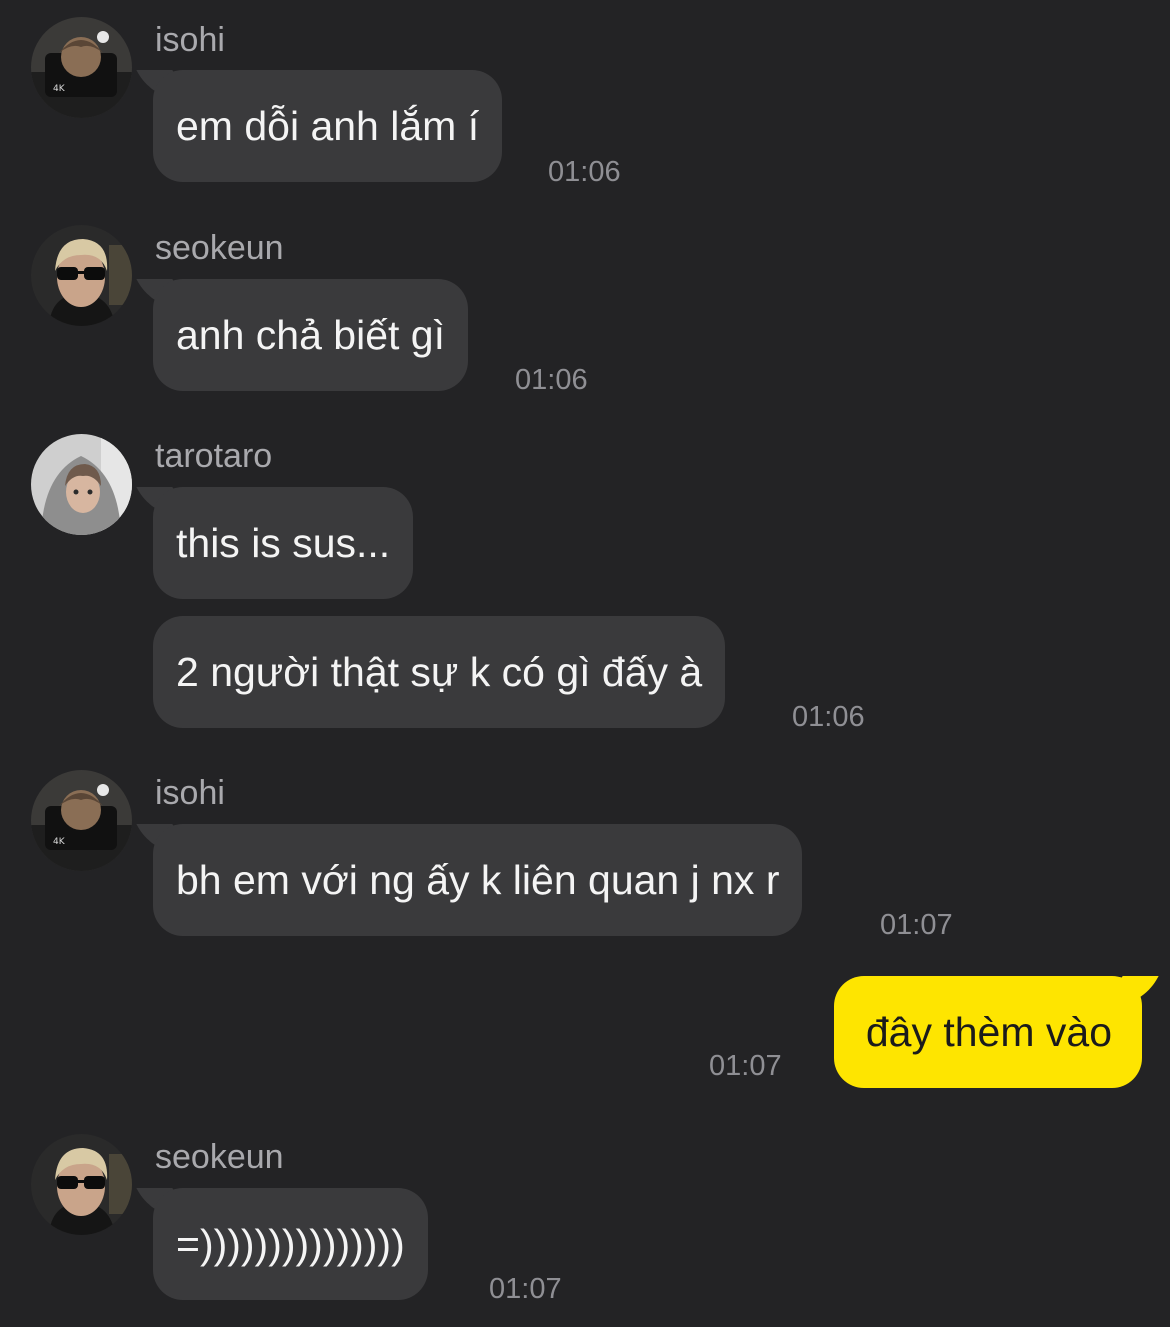  What do you see at coordinates (987, 1032) in the screenshot?
I see `my-message-bubble: đây thèm vào` at bounding box center [987, 1032].